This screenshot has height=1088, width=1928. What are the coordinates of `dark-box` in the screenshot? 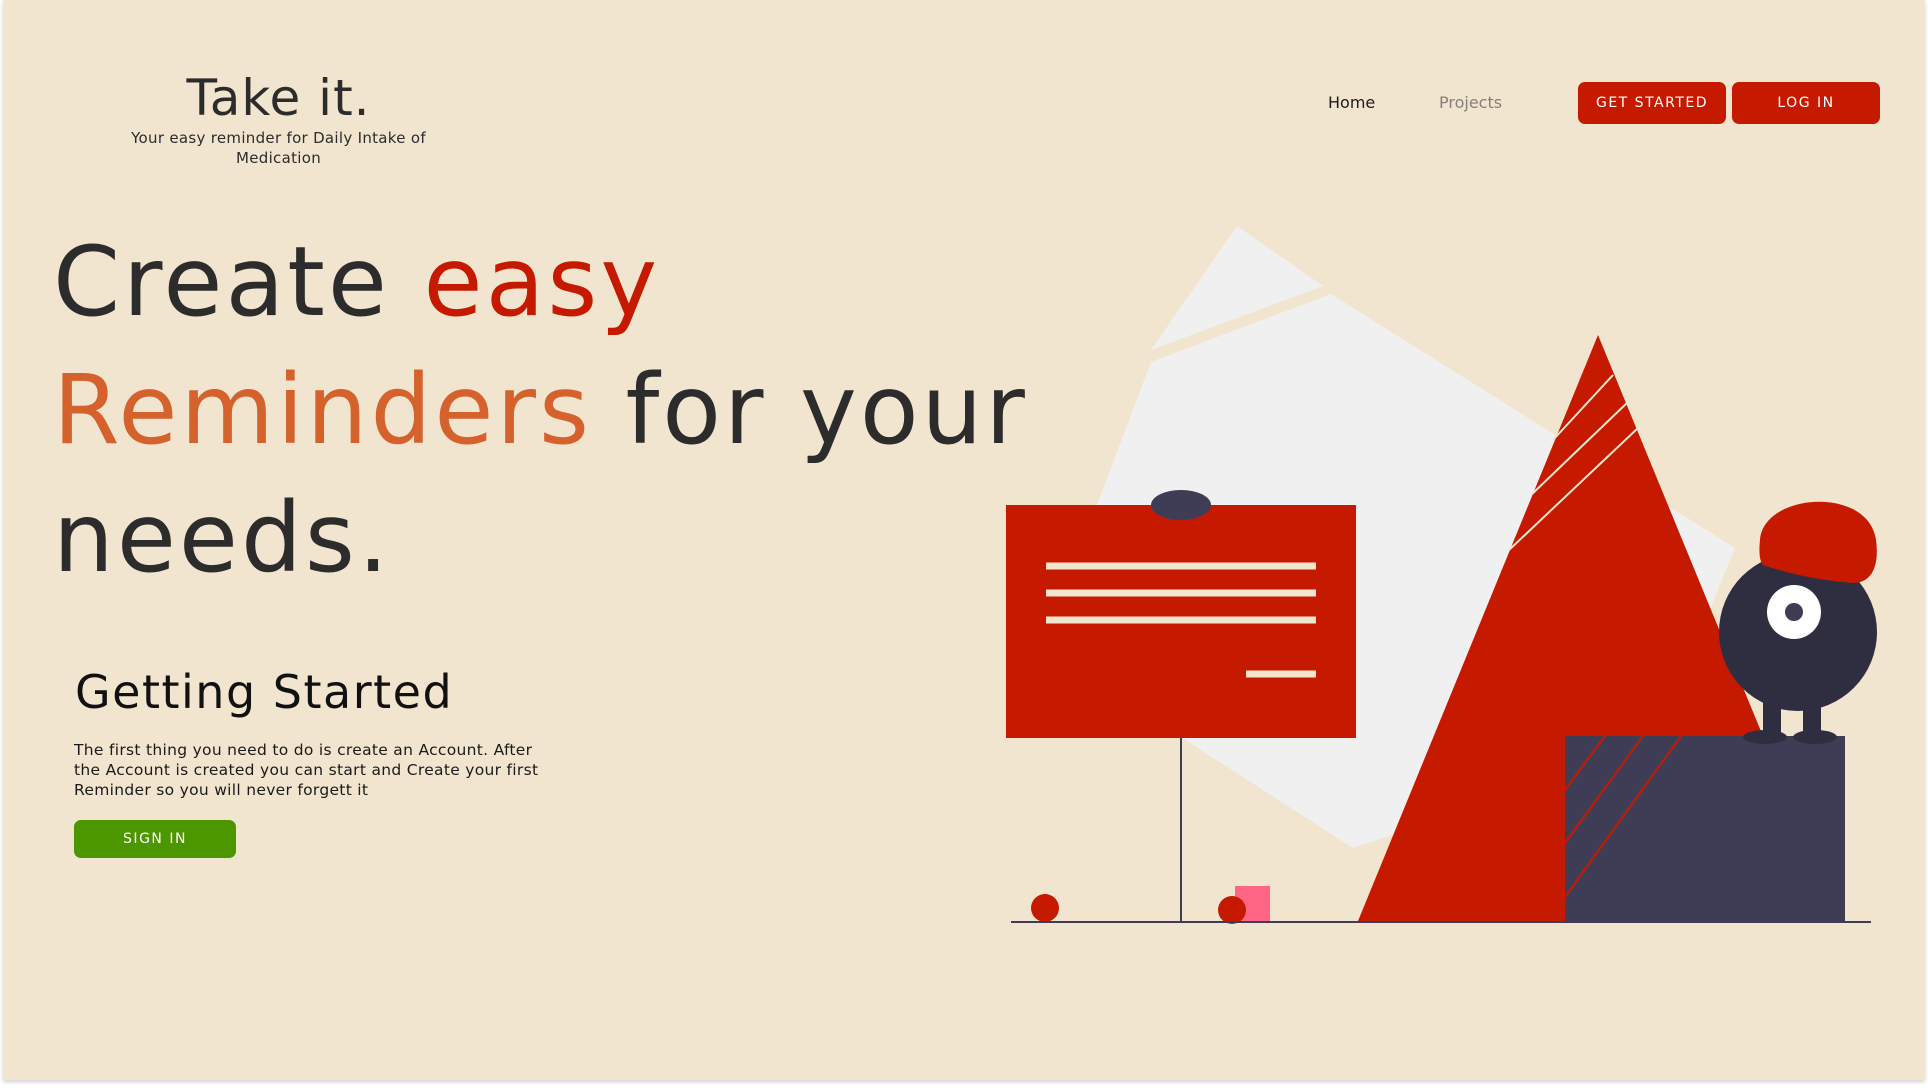 It's located at (1705, 828).